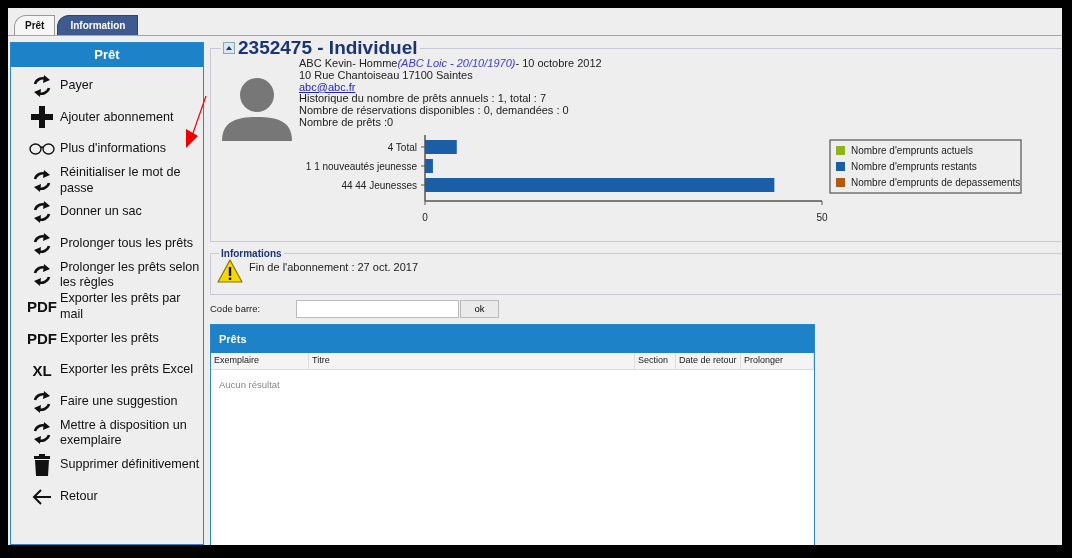  What do you see at coordinates (423, 168) in the screenshot?
I see `chart-y-axis` at bounding box center [423, 168].